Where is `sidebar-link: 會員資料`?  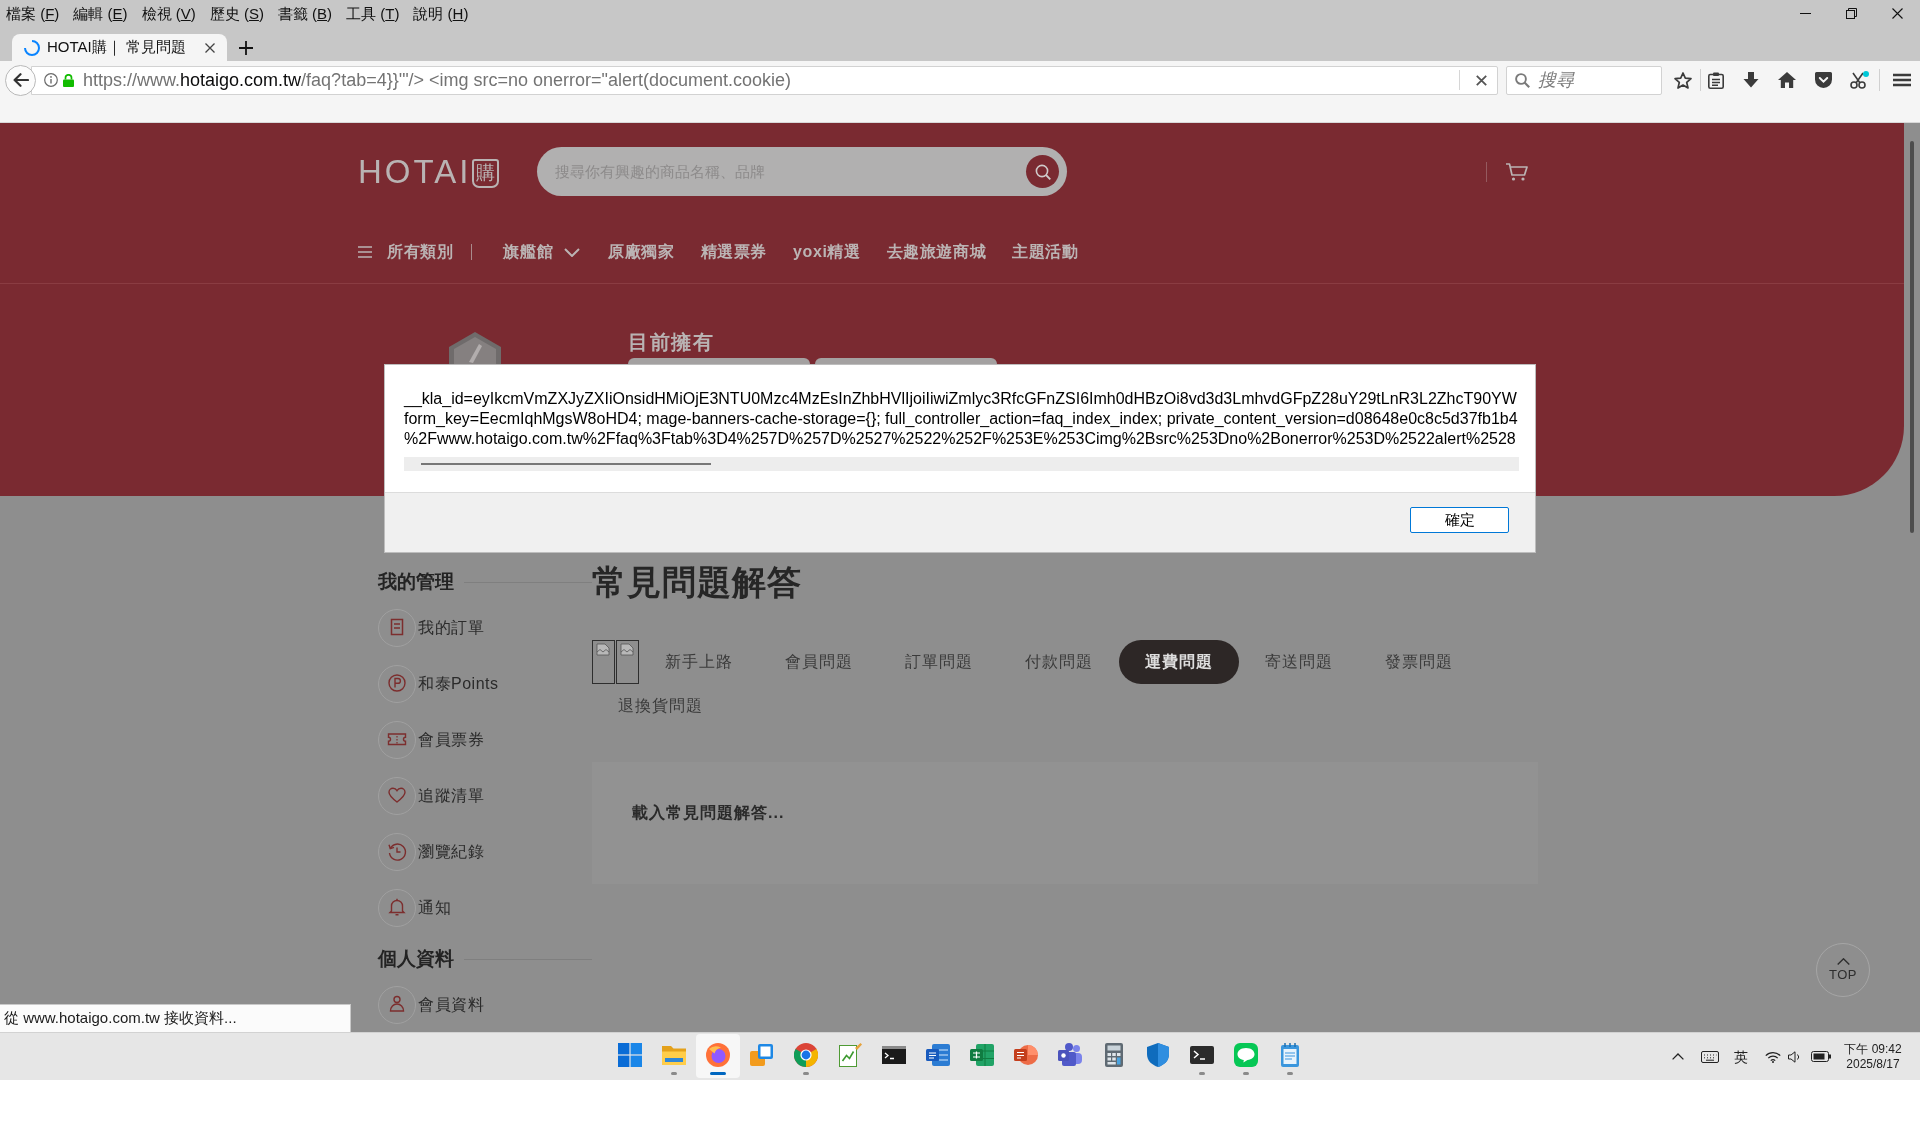
sidebar-link: 會員資料 is located at coordinates (485, 1004).